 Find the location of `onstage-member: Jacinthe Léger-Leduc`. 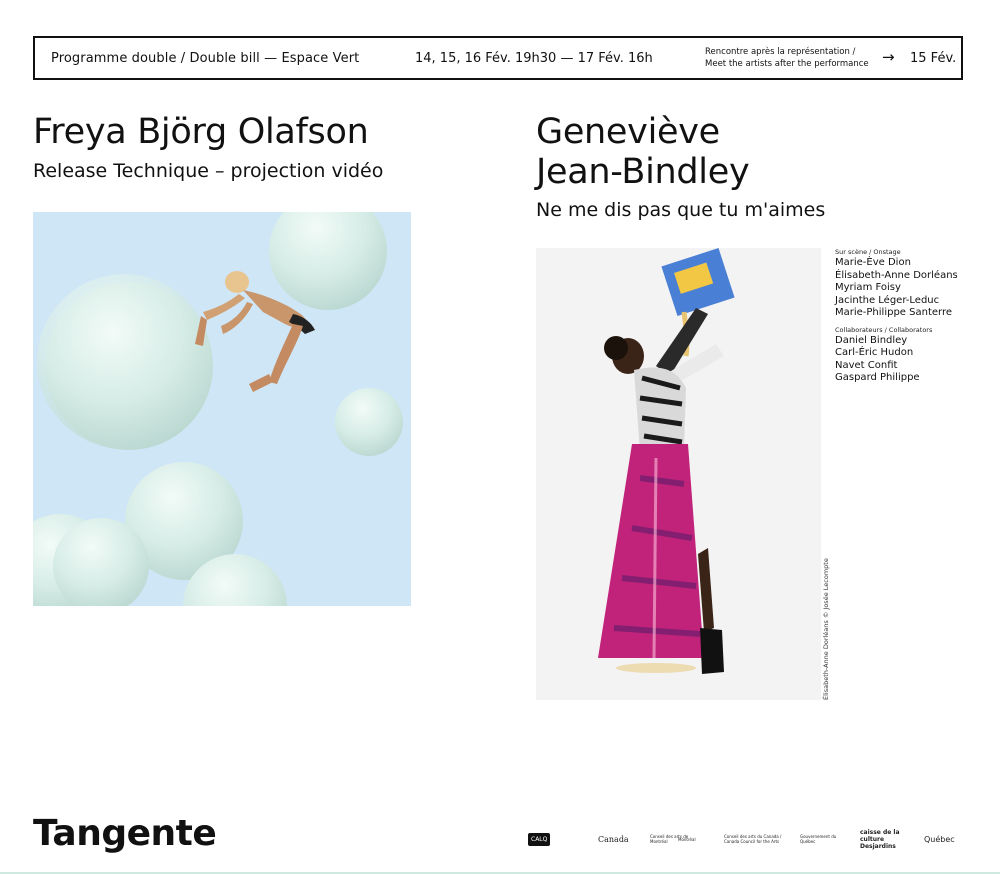

onstage-member: Jacinthe Léger-Leduc is located at coordinates (887, 300).